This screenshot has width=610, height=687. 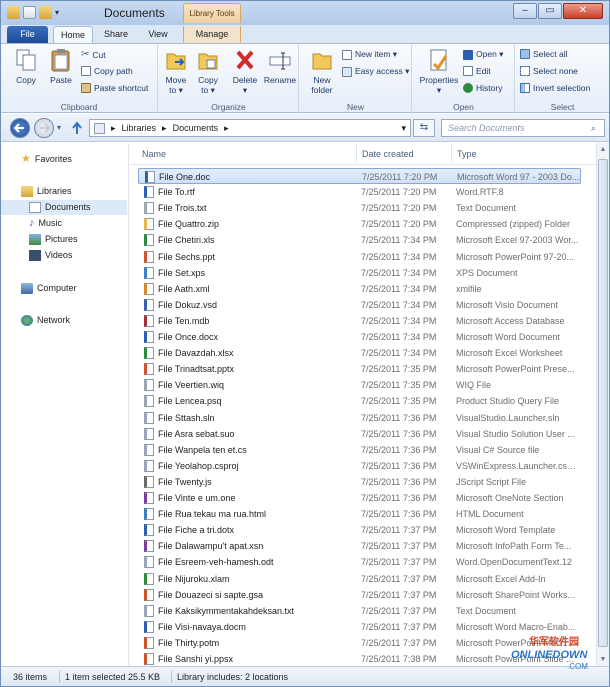 What do you see at coordinates (64, 288) in the screenshot?
I see `nav-computer: Computer` at bounding box center [64, 288].